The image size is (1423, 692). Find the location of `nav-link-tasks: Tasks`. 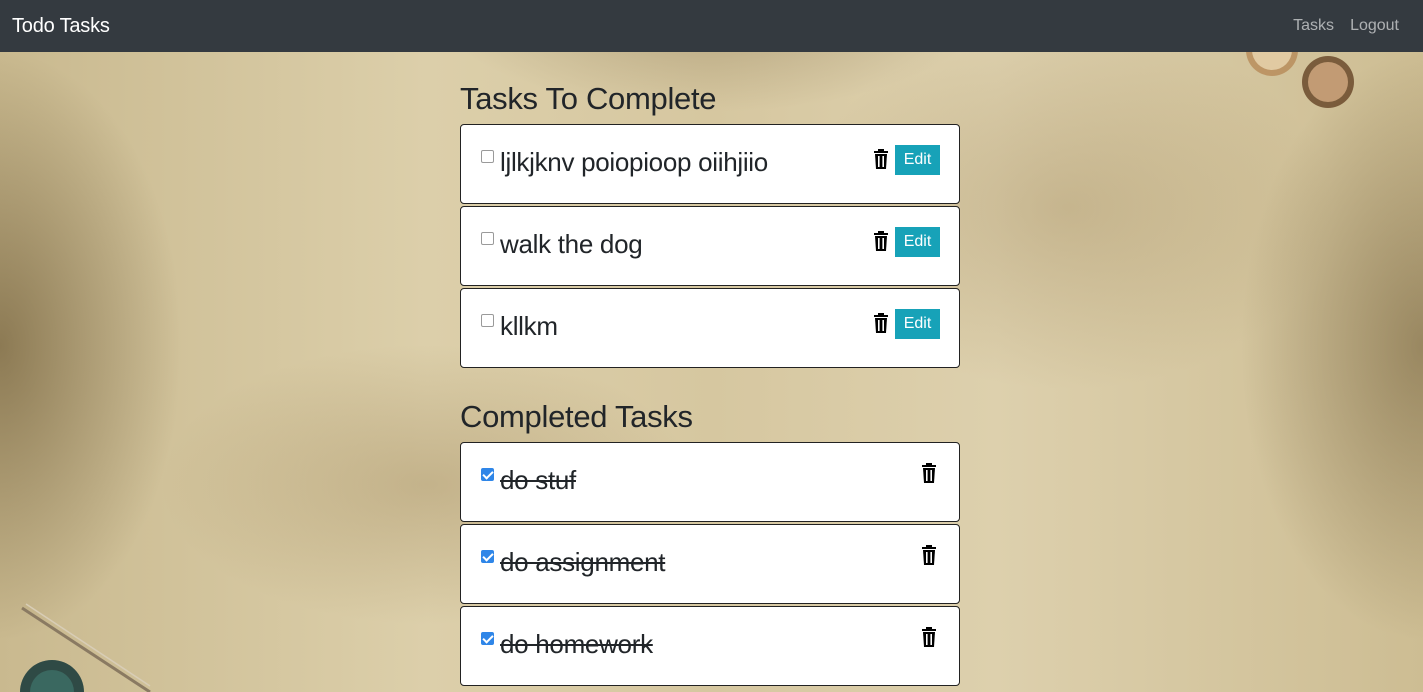

nav-link-tasks: Tasks is located at coordinates (1313, 26).